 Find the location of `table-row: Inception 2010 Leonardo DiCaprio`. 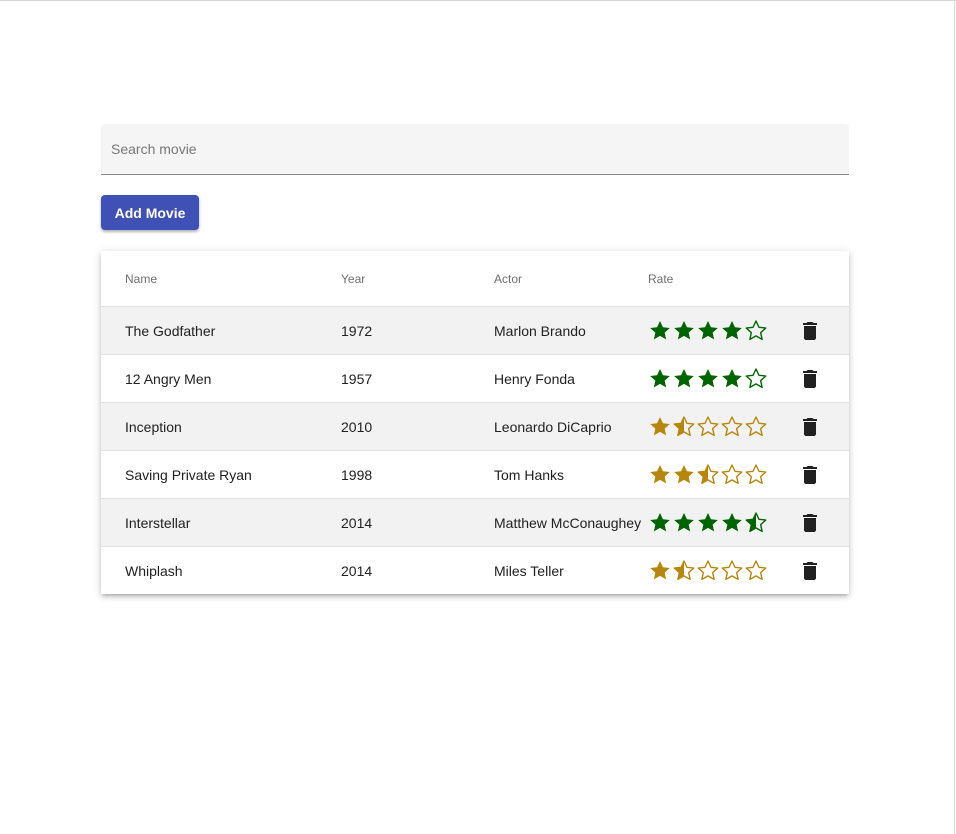

table-row: Inception 2010 Leonardo DiCaprio is located at coordinates (475, 426).